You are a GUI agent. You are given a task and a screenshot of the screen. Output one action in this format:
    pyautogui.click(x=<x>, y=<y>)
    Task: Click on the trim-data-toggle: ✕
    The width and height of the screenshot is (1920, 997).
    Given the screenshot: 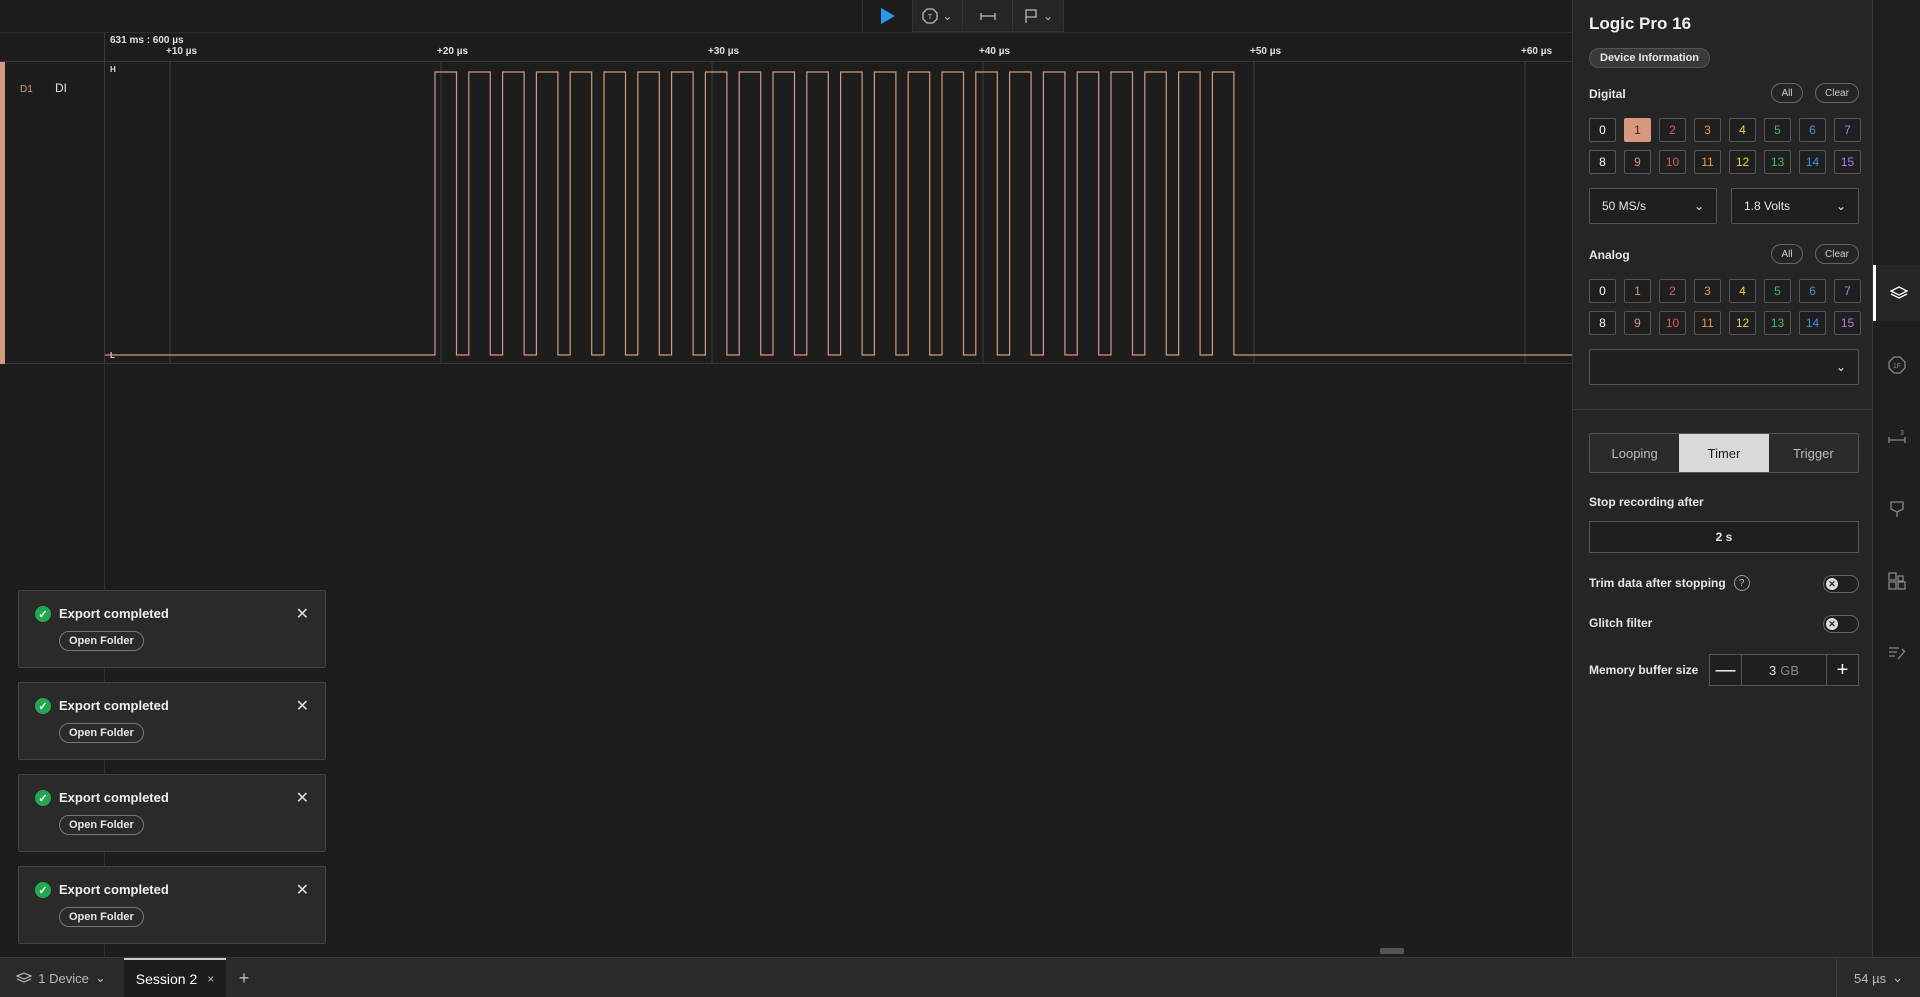 What is the action you would take?
    pyautogui.click(x=1841, y=584)
    